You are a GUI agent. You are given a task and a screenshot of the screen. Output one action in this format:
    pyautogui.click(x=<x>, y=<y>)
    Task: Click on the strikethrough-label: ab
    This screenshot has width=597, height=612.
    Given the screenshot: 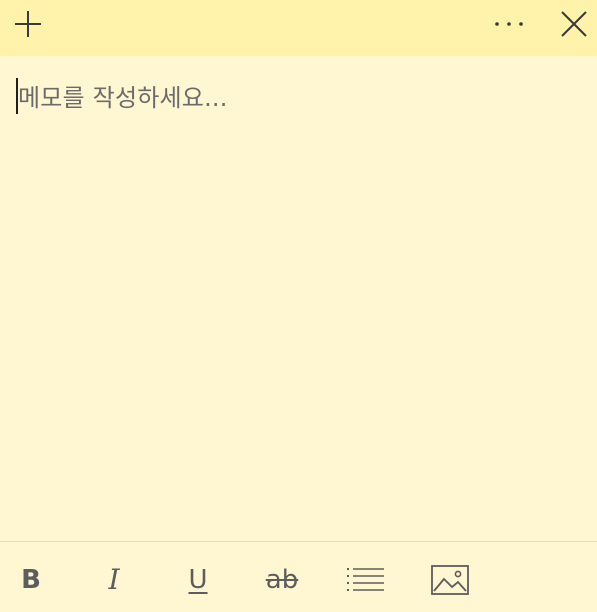 What is the action you would take?
    pyautogui.click(x=282, y=580)
    